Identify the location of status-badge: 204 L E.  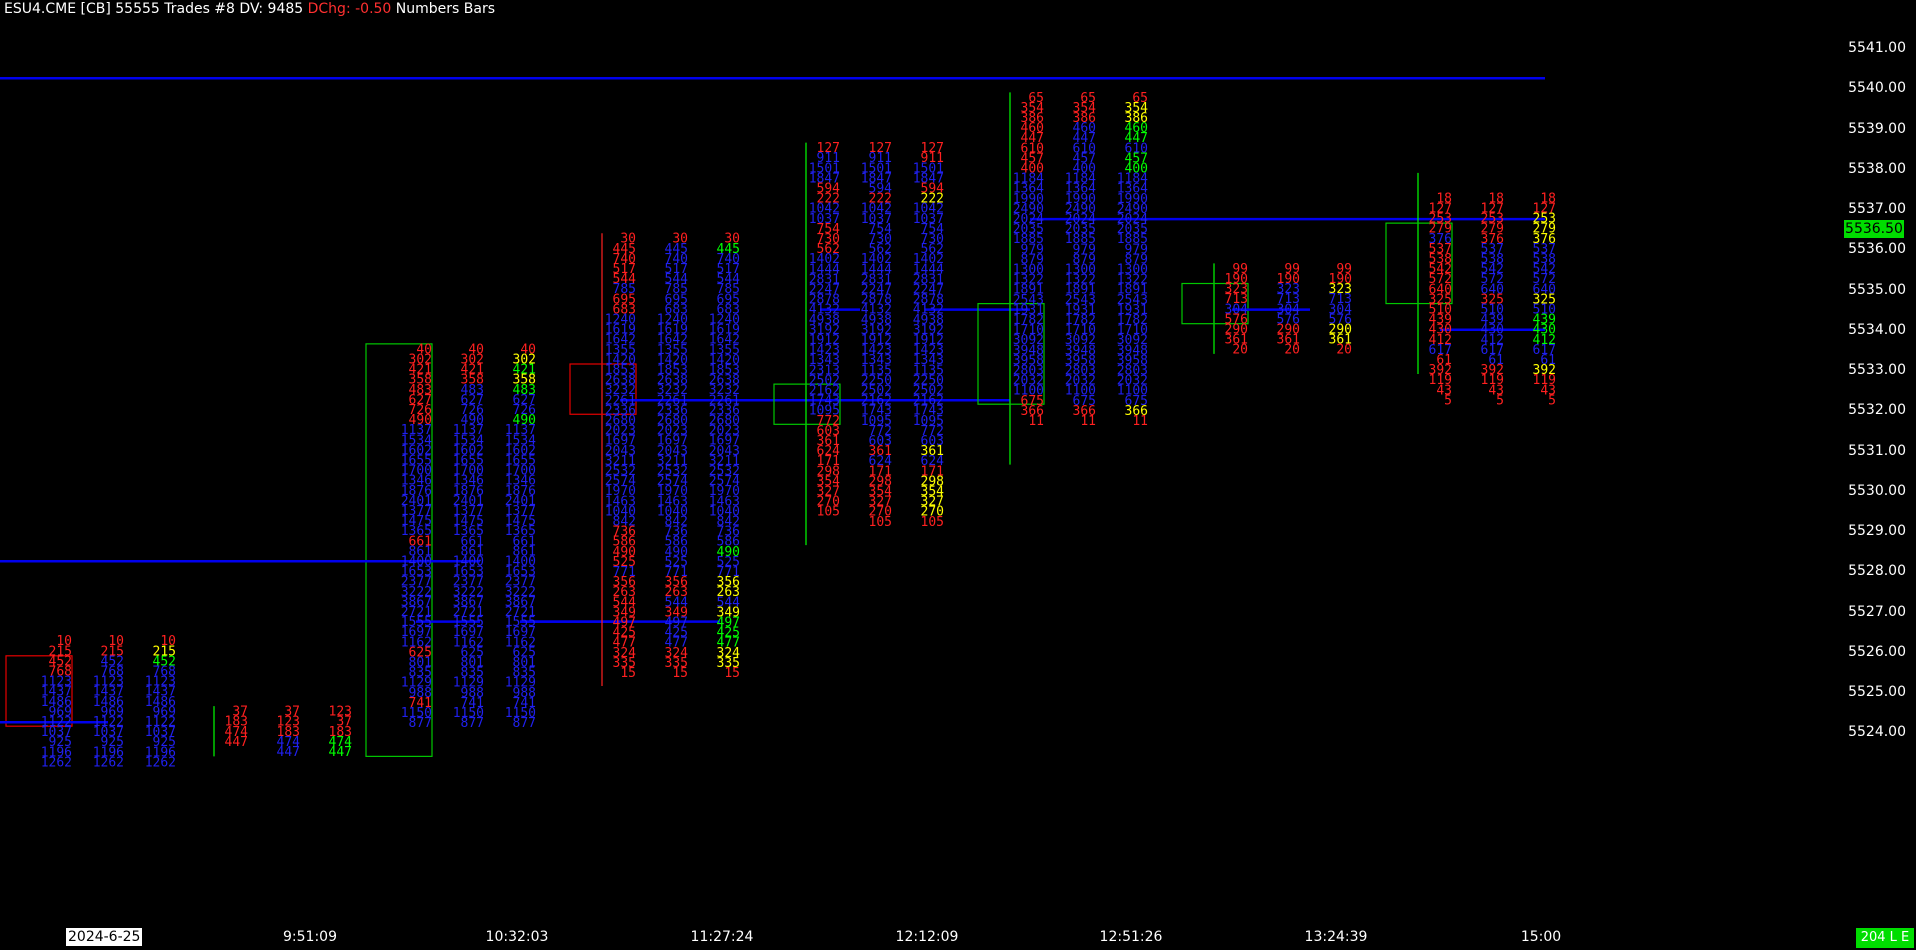
(1885, 938).